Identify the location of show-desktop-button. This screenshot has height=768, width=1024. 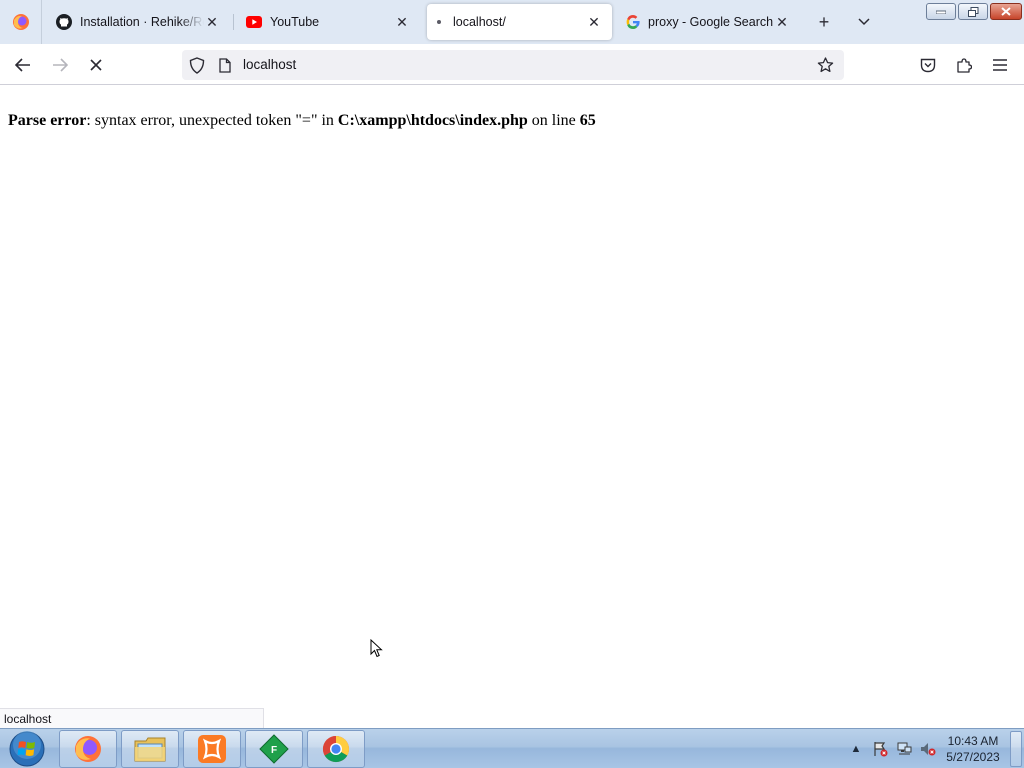
(1016, 749).